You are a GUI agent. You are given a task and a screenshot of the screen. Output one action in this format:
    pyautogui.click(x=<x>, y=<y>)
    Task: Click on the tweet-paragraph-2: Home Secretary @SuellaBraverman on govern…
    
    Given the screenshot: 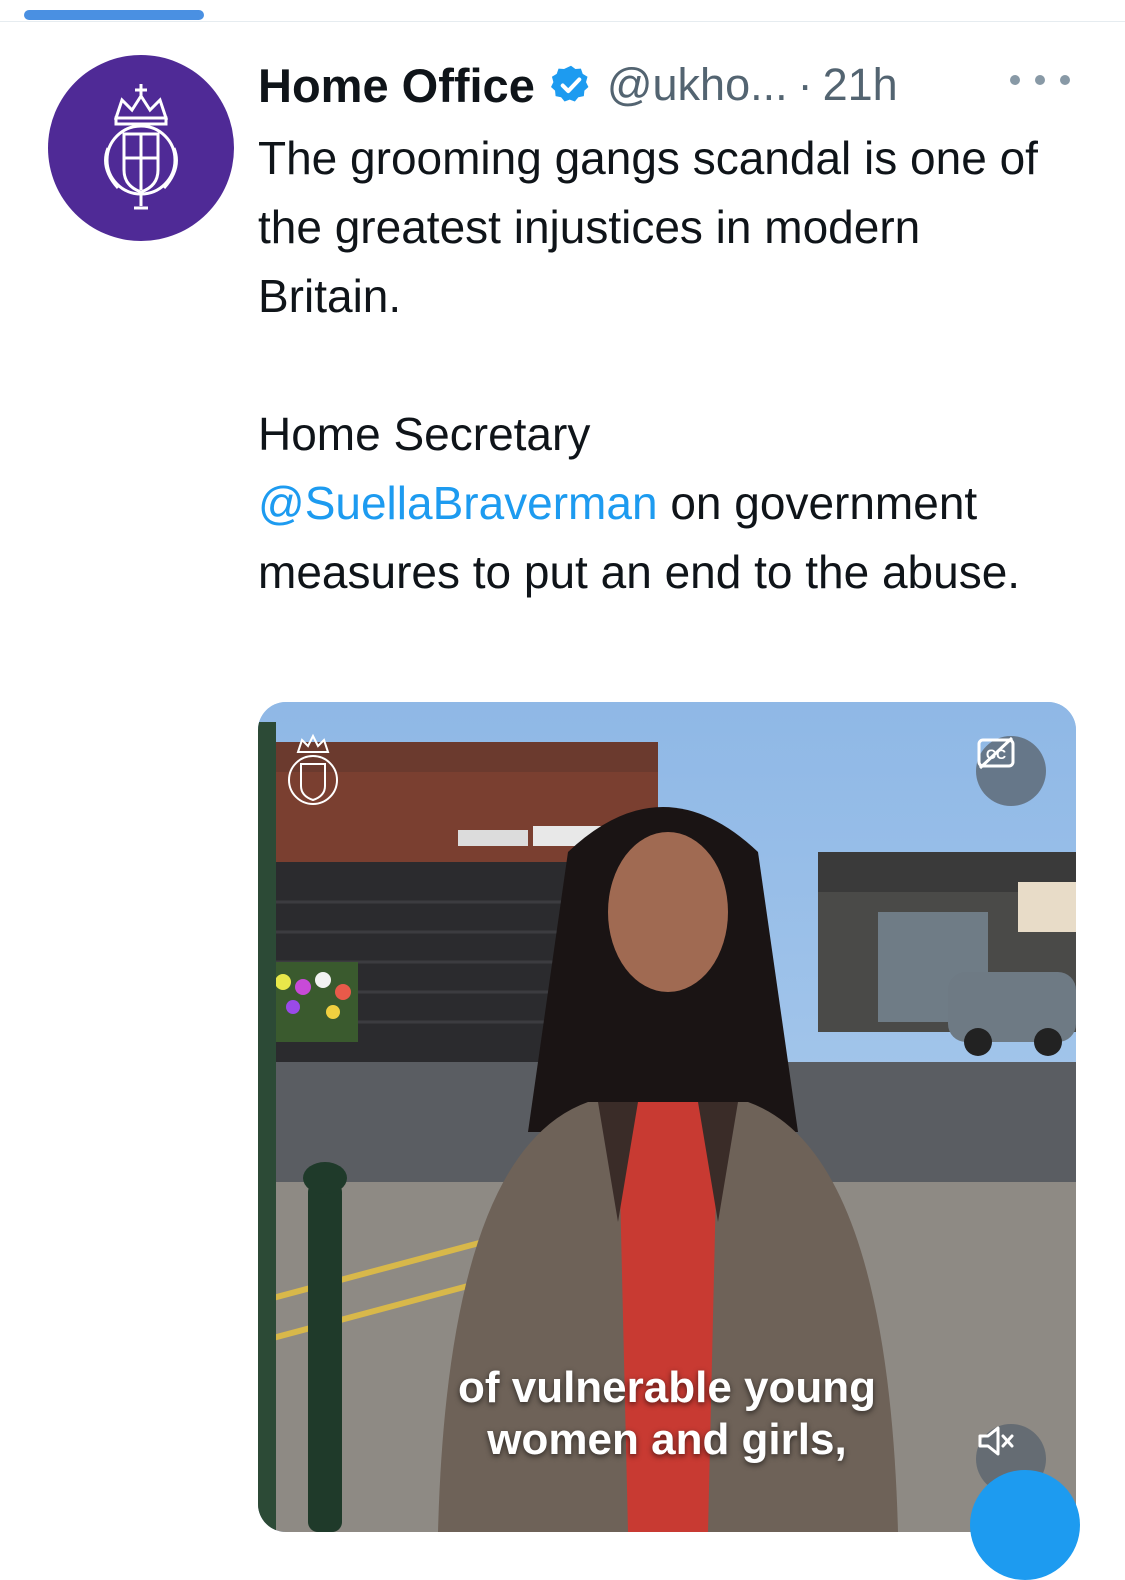 What is the action you would take?
    pyautogui.click(x=658, y=503)
    